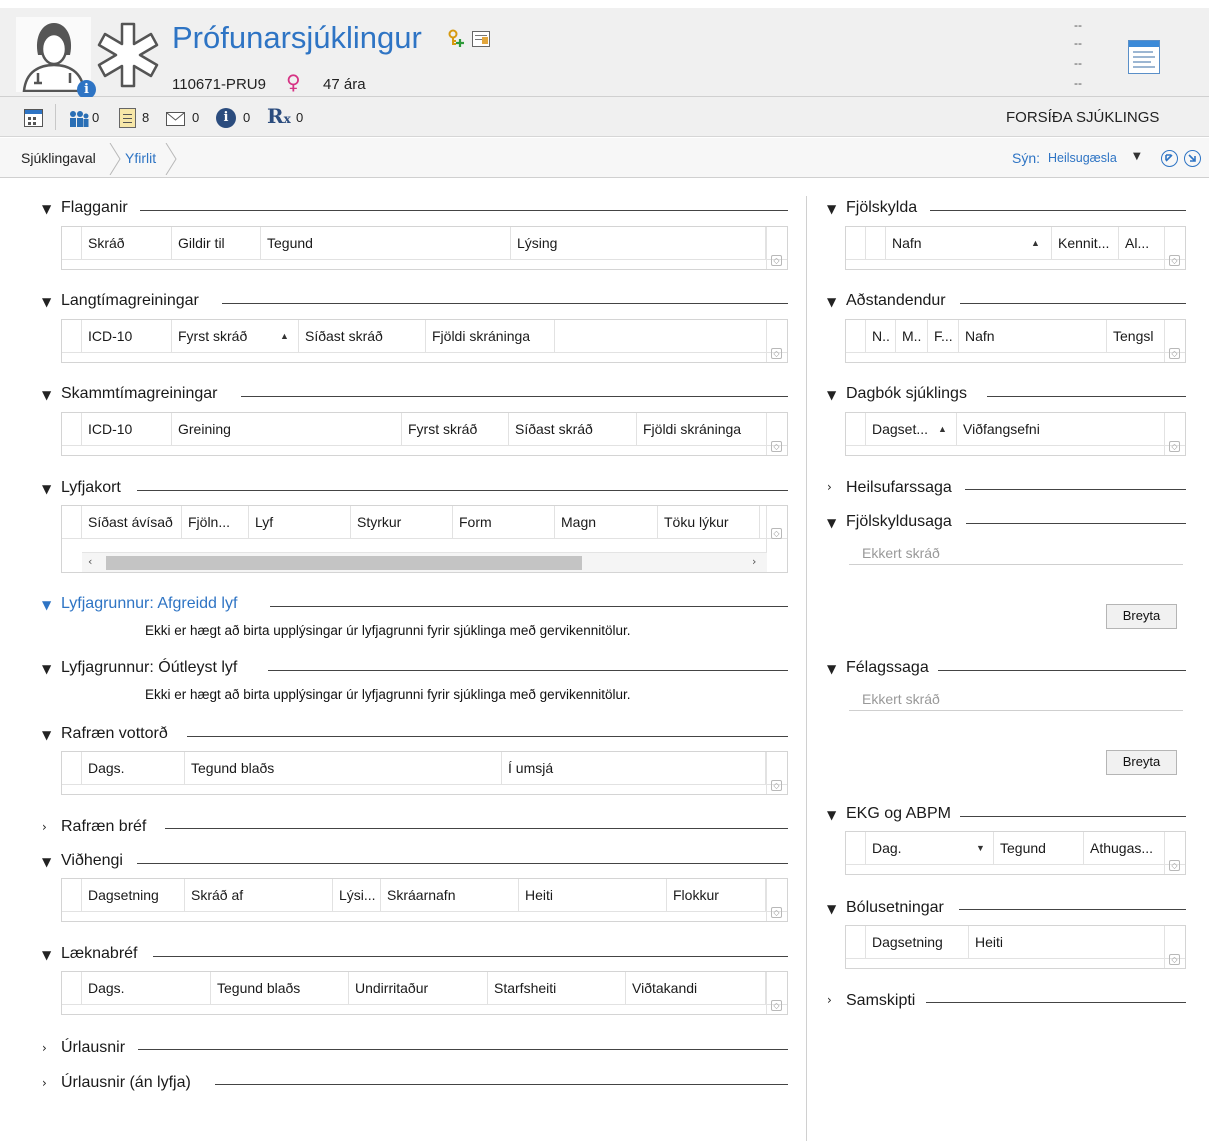 The image size is (1209, 1141). I want to click on edit-family-history-button: Breyta, so click(1141, 616).